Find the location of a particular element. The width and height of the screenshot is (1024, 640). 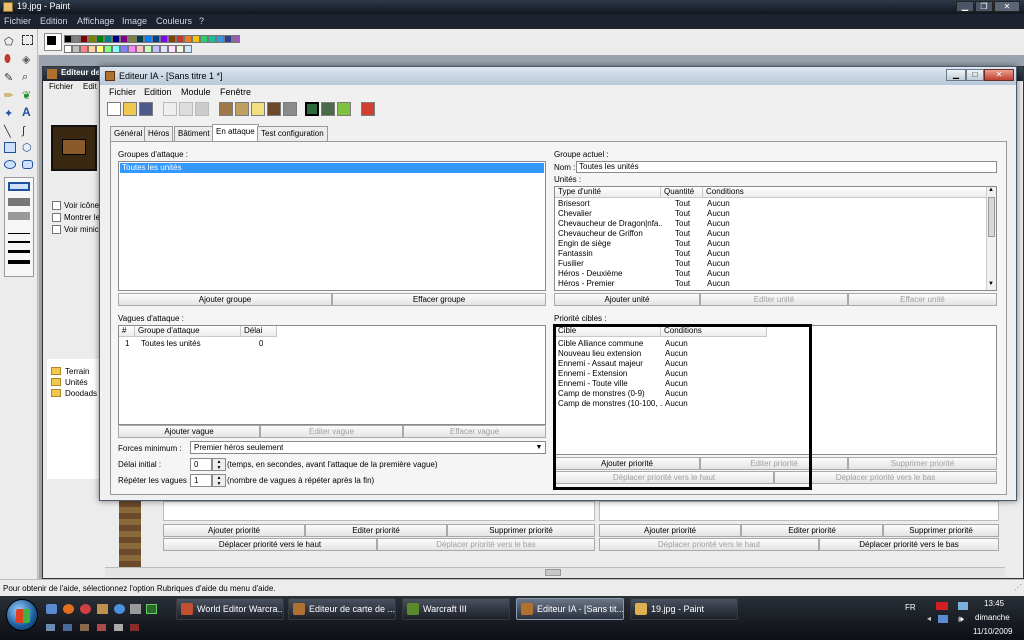

zoom-icon: ⌕ is located at coordinates (29, 78).